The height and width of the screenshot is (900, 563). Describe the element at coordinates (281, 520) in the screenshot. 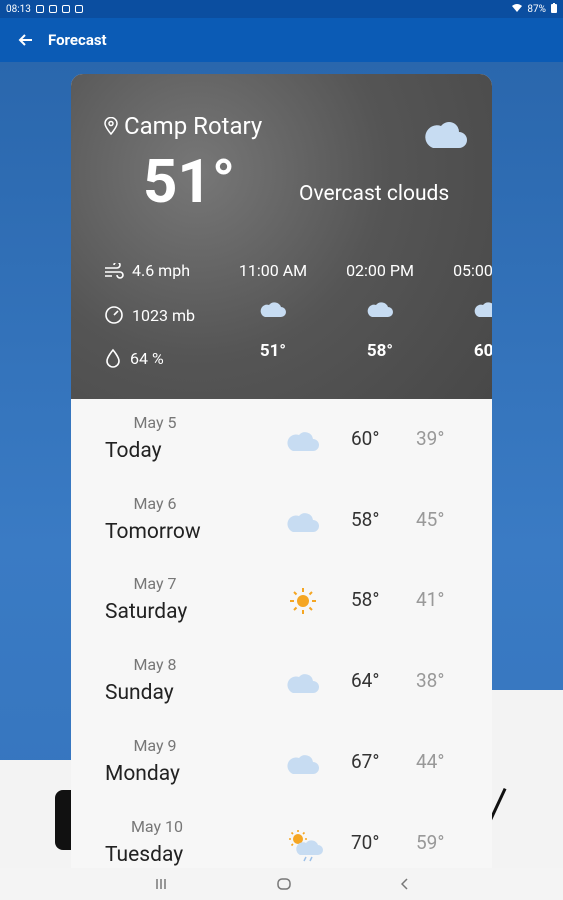

I see `daily-row: May 6 Tomorrow 58° 45°` at that location.